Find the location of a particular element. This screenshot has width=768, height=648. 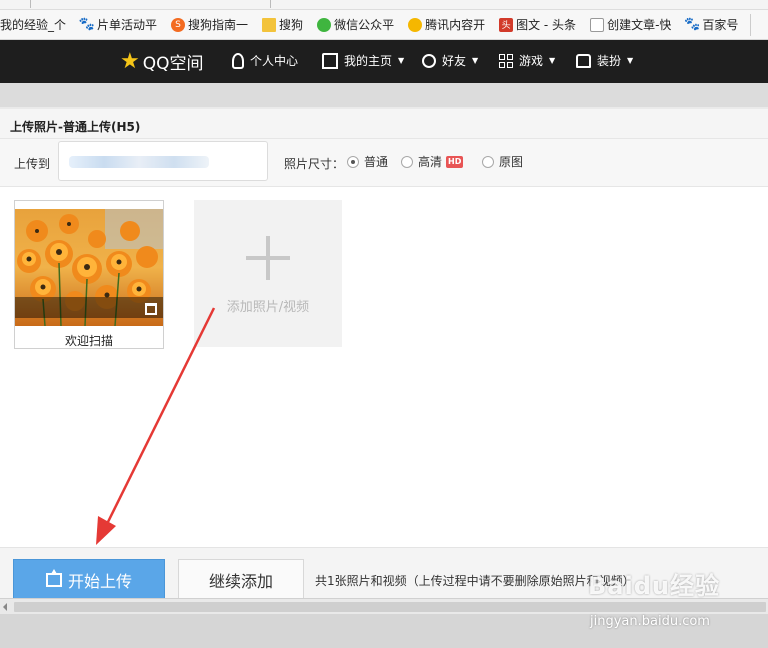

radio-label: 普通 is located at coordinates (376, 162).